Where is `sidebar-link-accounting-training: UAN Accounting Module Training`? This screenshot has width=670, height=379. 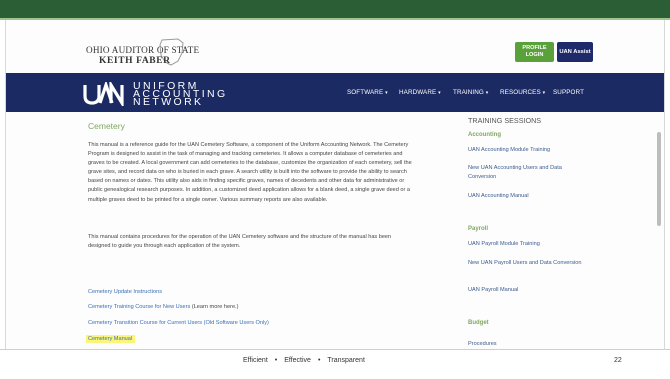 sidebar-link-accounting-training: UAN Accounting Module Training is located at coordinates (529, 150).